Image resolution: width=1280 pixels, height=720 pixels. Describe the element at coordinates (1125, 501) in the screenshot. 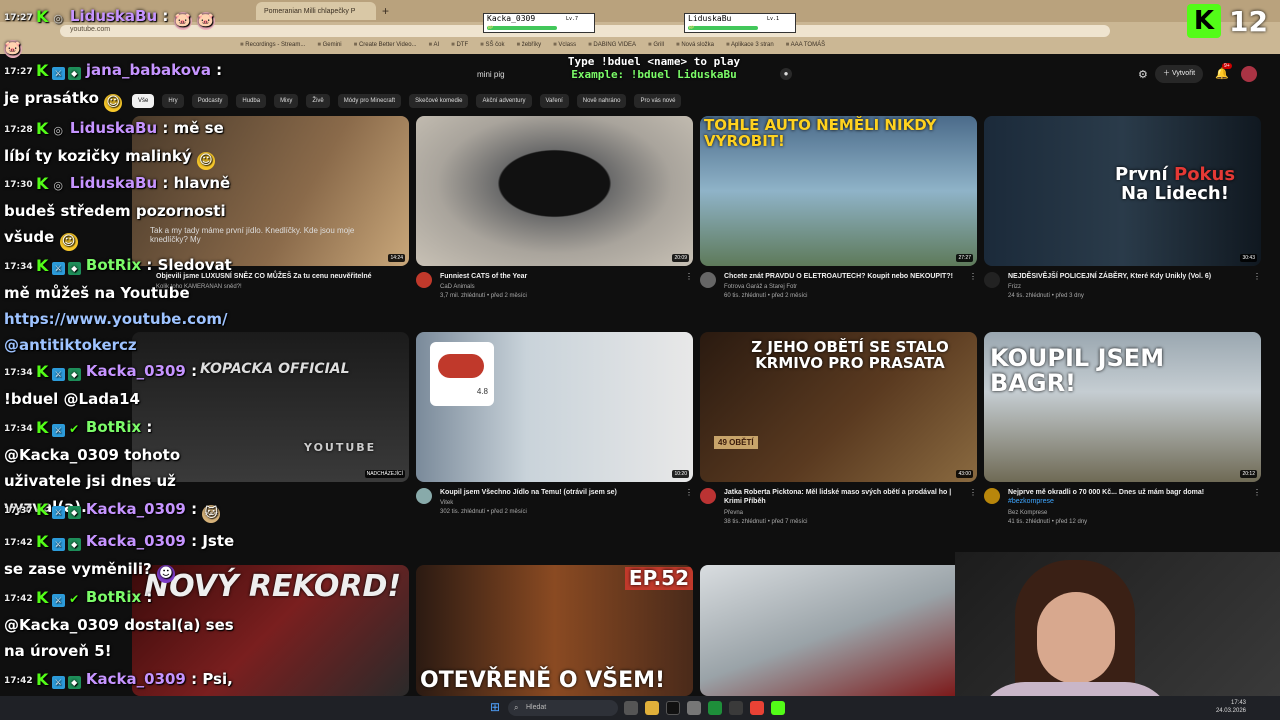

I see `video-hashtag: #bezkomprese` at that location.